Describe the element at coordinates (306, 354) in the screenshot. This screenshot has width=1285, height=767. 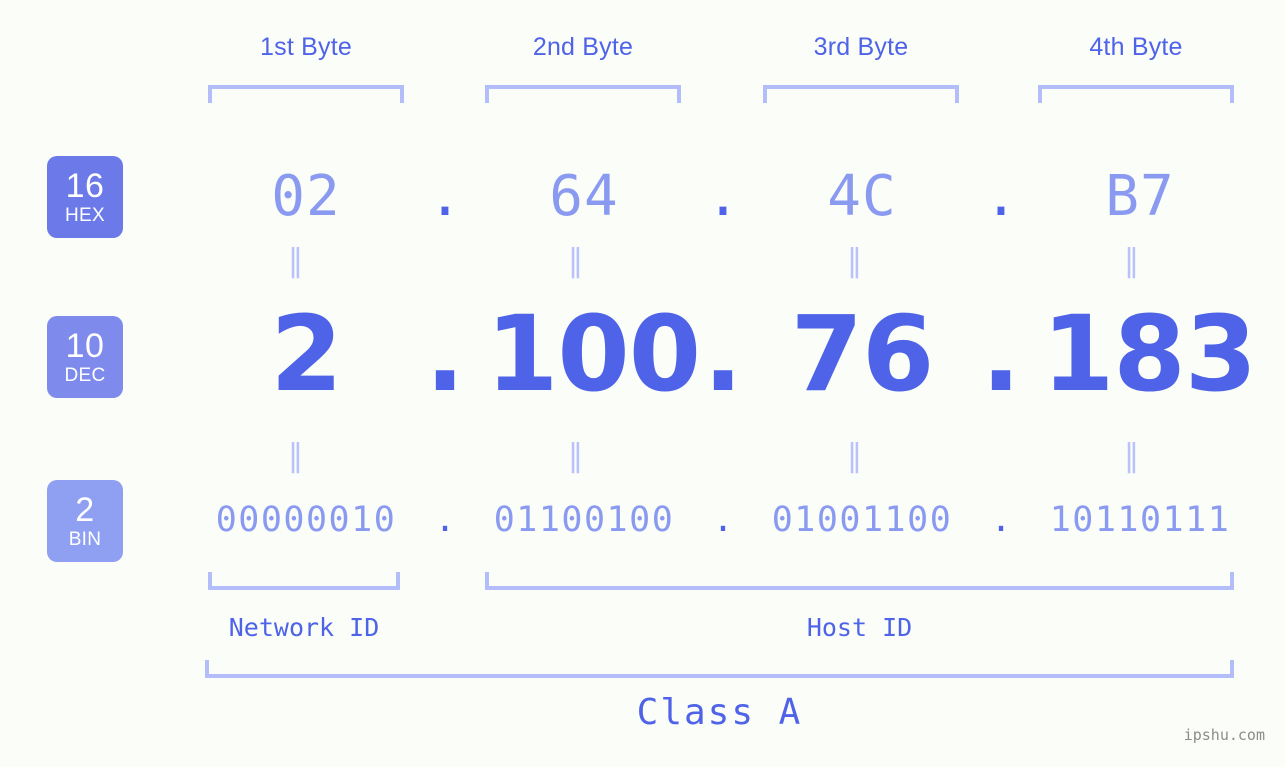
I see `dec-octet-1: 2` at that location.